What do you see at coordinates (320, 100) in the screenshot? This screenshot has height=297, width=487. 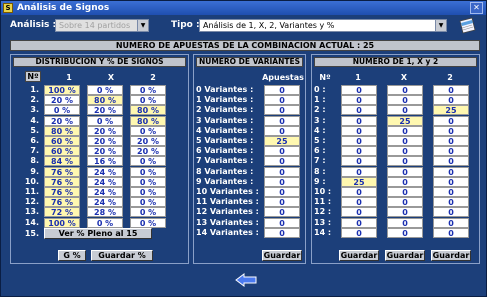 I see `count-row-number: 1 :` at bounding box center [320, 100].